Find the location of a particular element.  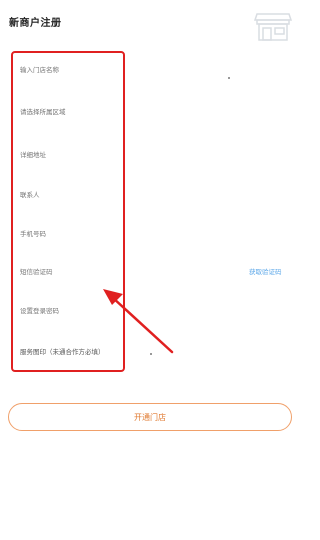

contact-input is located at coordinates (70, 195).